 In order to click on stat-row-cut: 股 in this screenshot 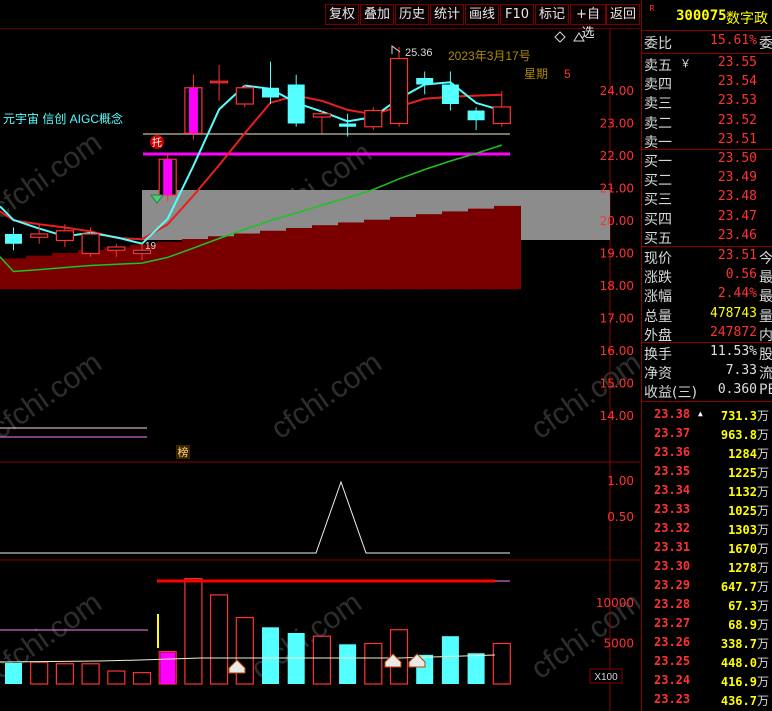, I will do `click(765, 355)`.